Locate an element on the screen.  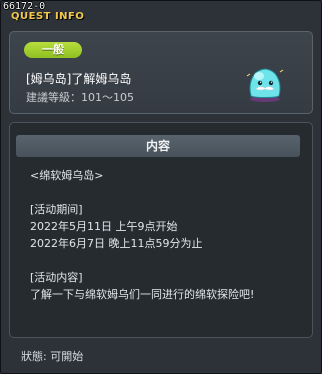
content-location: <绵软姆乌岛> is located at coordinates (67, 175).